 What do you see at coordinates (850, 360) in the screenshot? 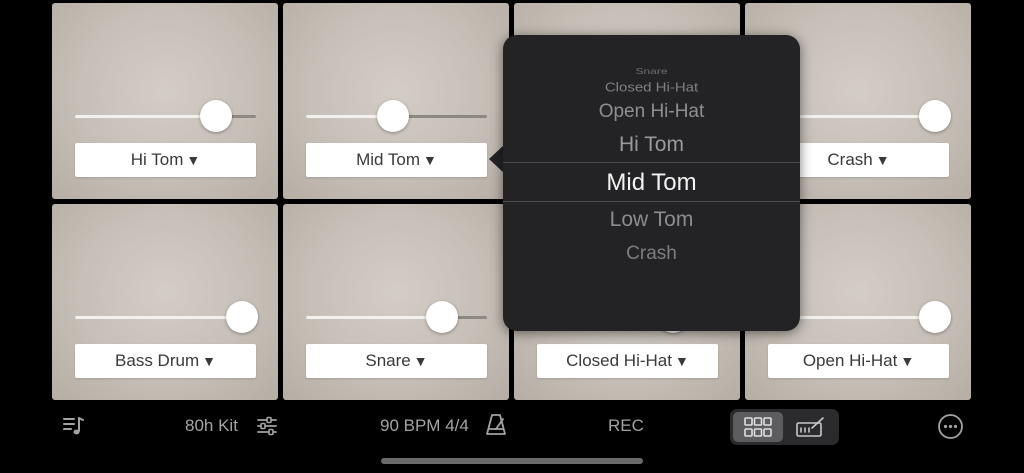
I see `sound-label: Open Hi-Hat` at bounding box center [850, 360].